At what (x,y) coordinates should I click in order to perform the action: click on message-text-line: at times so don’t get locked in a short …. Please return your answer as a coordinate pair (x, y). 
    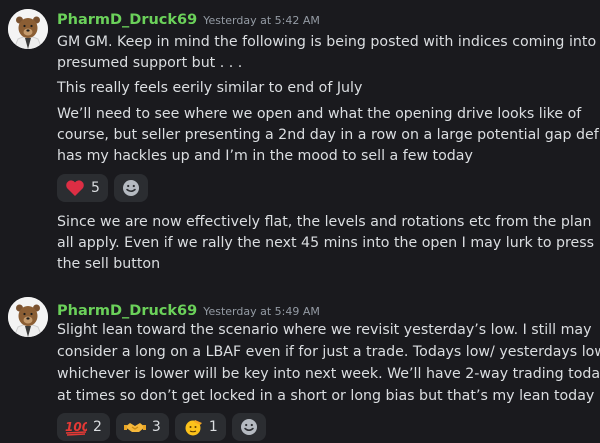
    Looking at the image, I should click on (326, 396).